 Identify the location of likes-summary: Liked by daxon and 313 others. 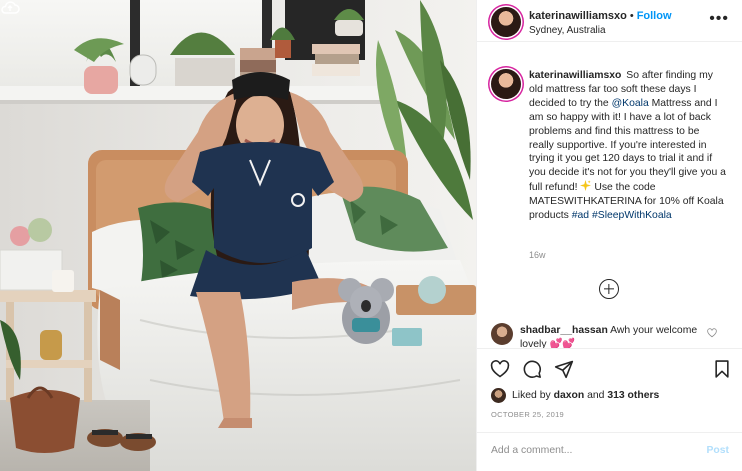
(575, 395).